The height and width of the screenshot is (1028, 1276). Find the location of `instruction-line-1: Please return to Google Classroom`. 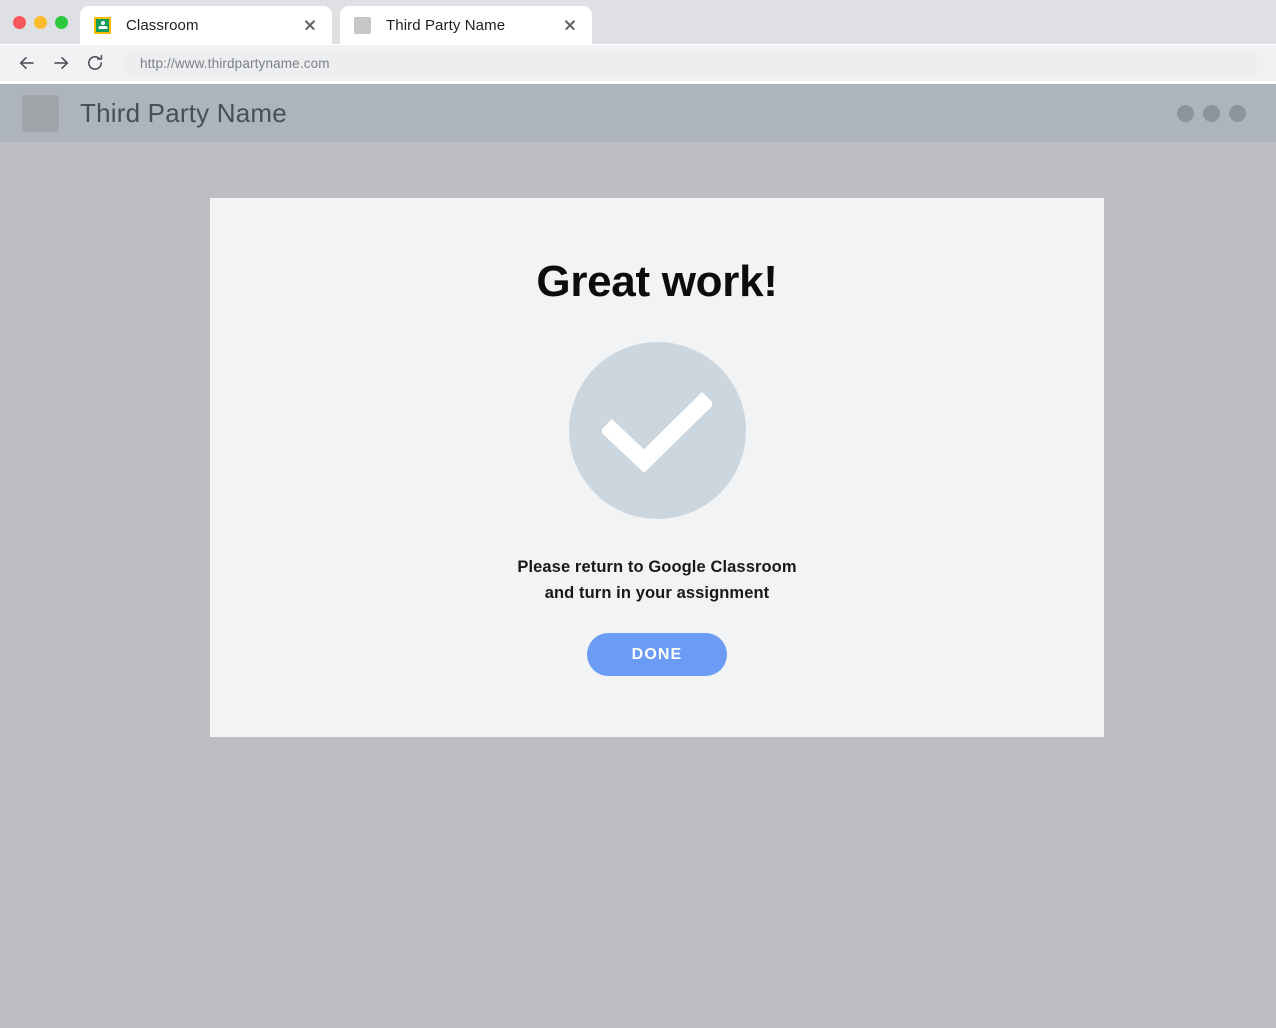

instruction-line-1: Please return to Google Classroom is located at coordinates (657, 567).